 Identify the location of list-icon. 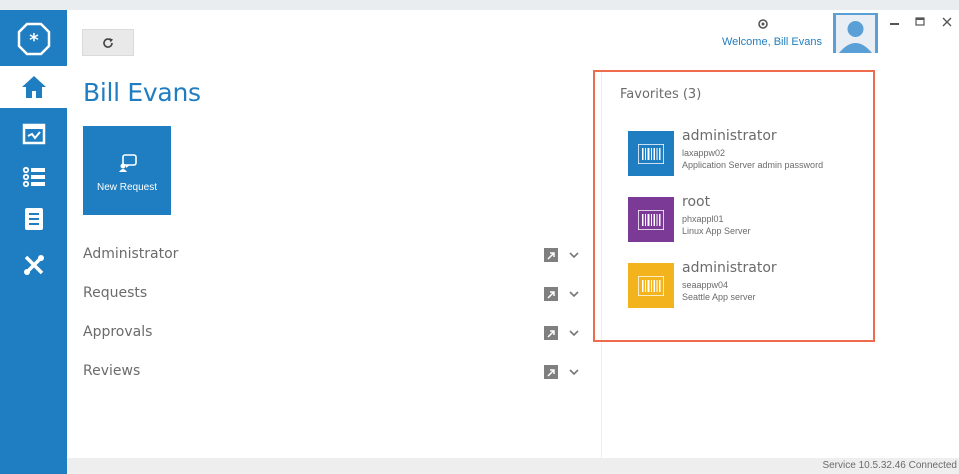
(33, 177).